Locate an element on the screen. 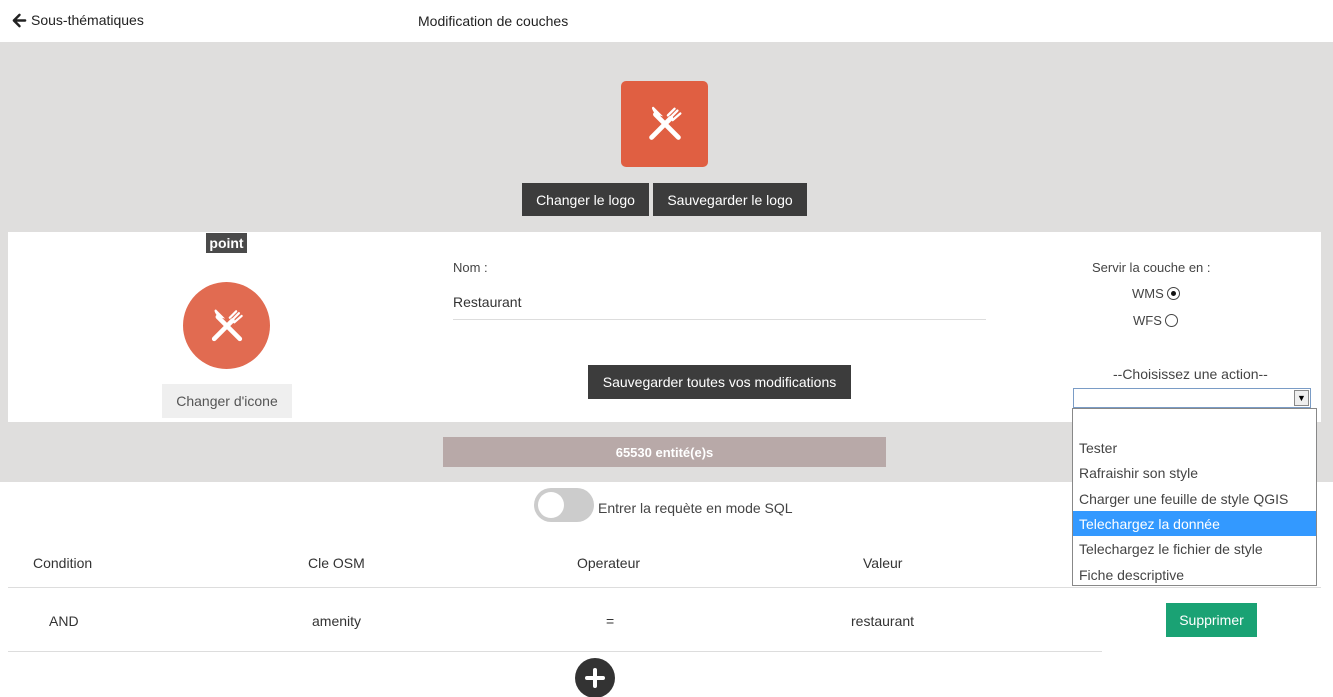 The height and width of the screenshot is (697, 1333). action-label: --Choisissez une action-- is located at coordinates (1190, 374).